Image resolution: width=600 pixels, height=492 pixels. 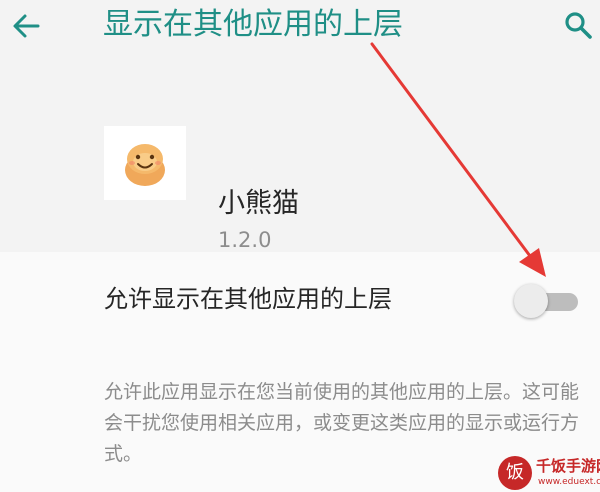 I want to click on watermark-url: www.eduext.com, so click(x=569, y=482).